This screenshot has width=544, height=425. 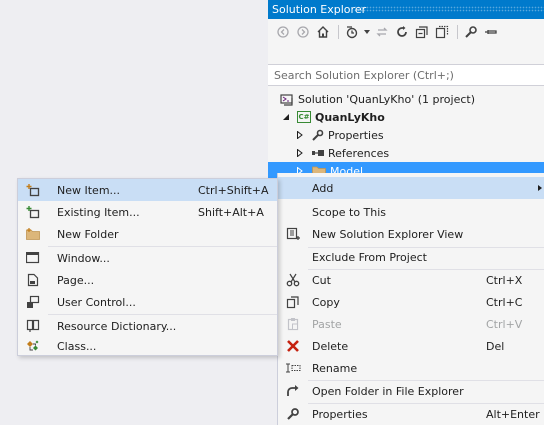 I want to click on tree-item-label: QuanLyKho, so click(x=350, y=117).